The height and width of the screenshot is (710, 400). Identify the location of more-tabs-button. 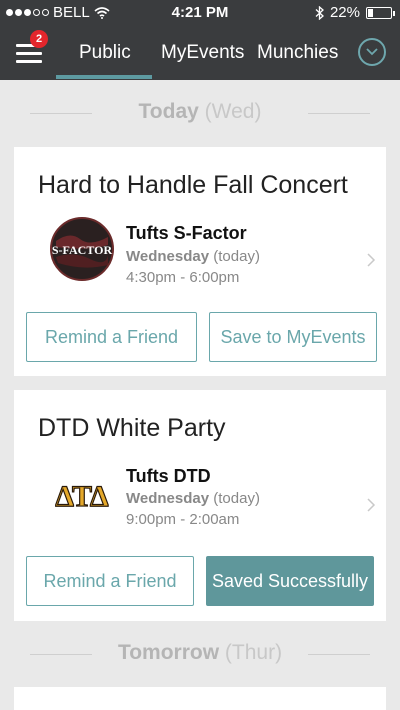
(372, 52).